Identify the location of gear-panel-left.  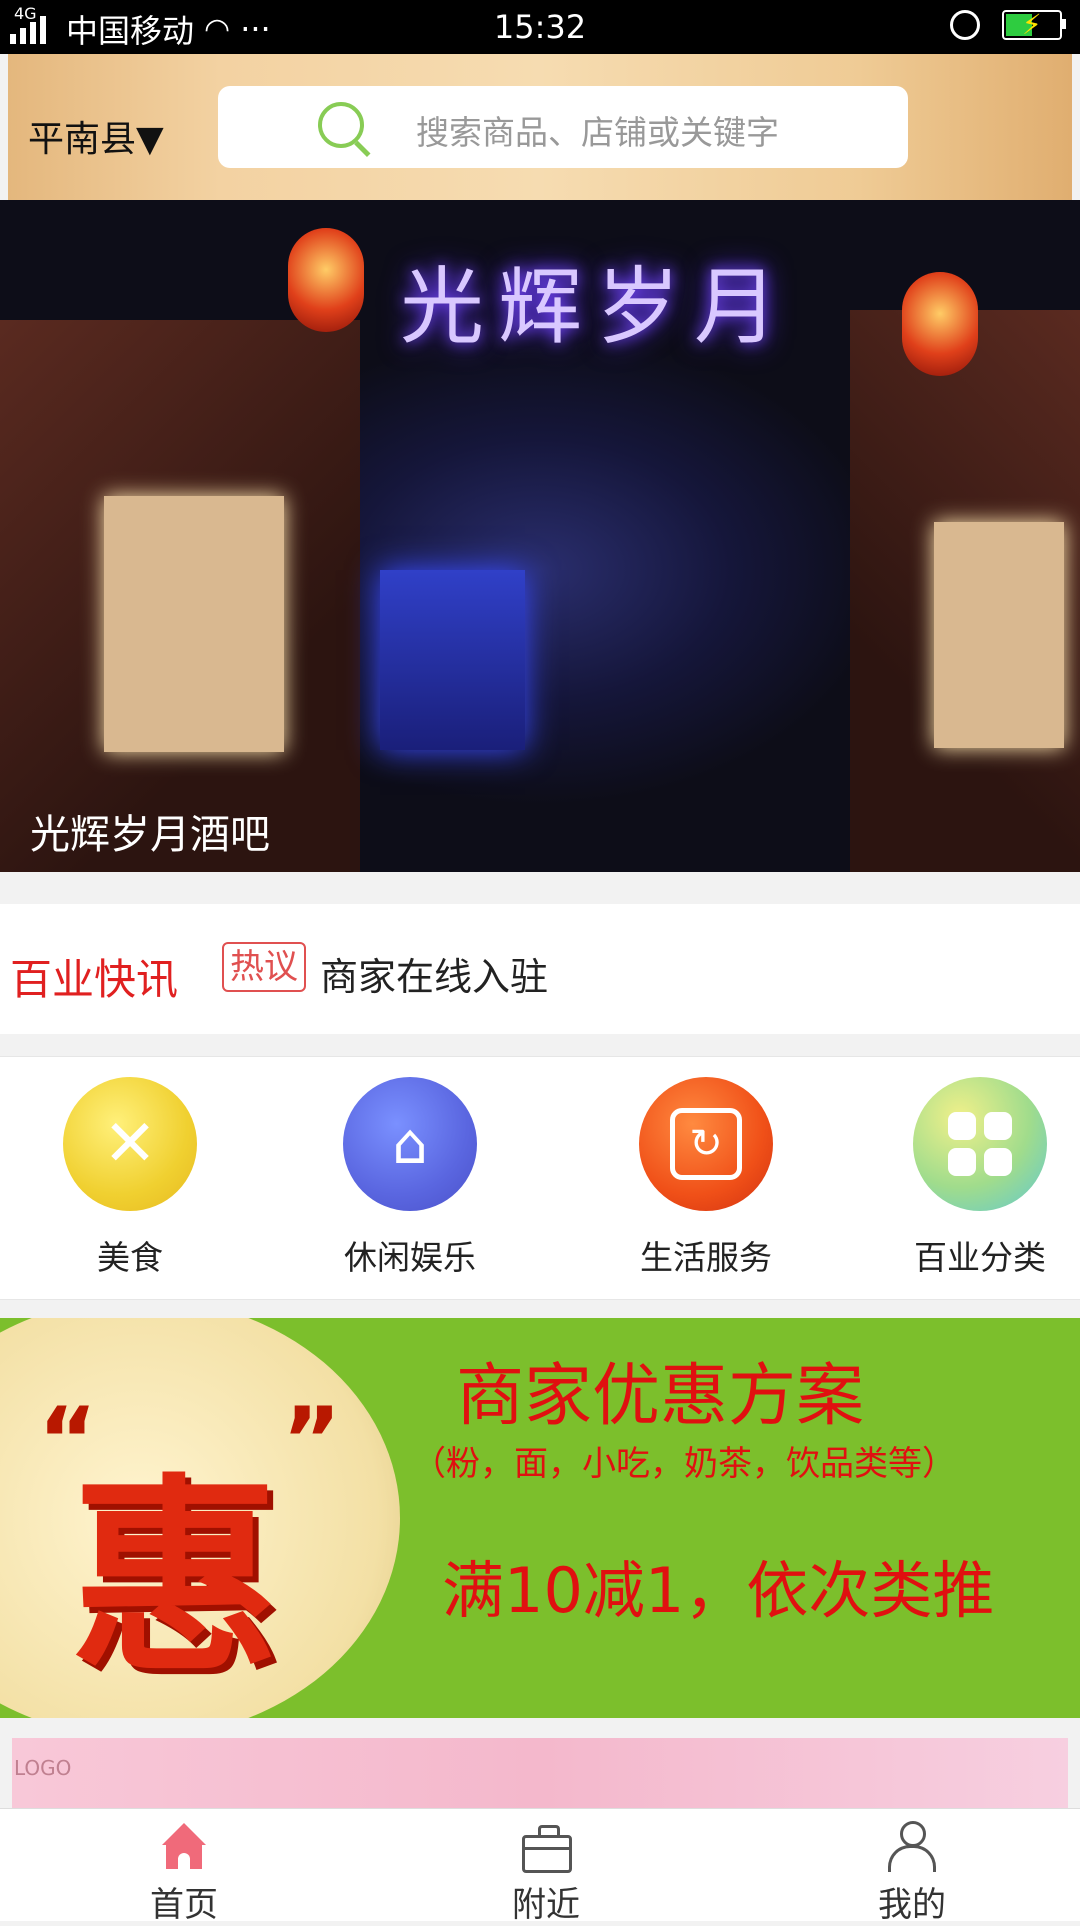
(194, 624).